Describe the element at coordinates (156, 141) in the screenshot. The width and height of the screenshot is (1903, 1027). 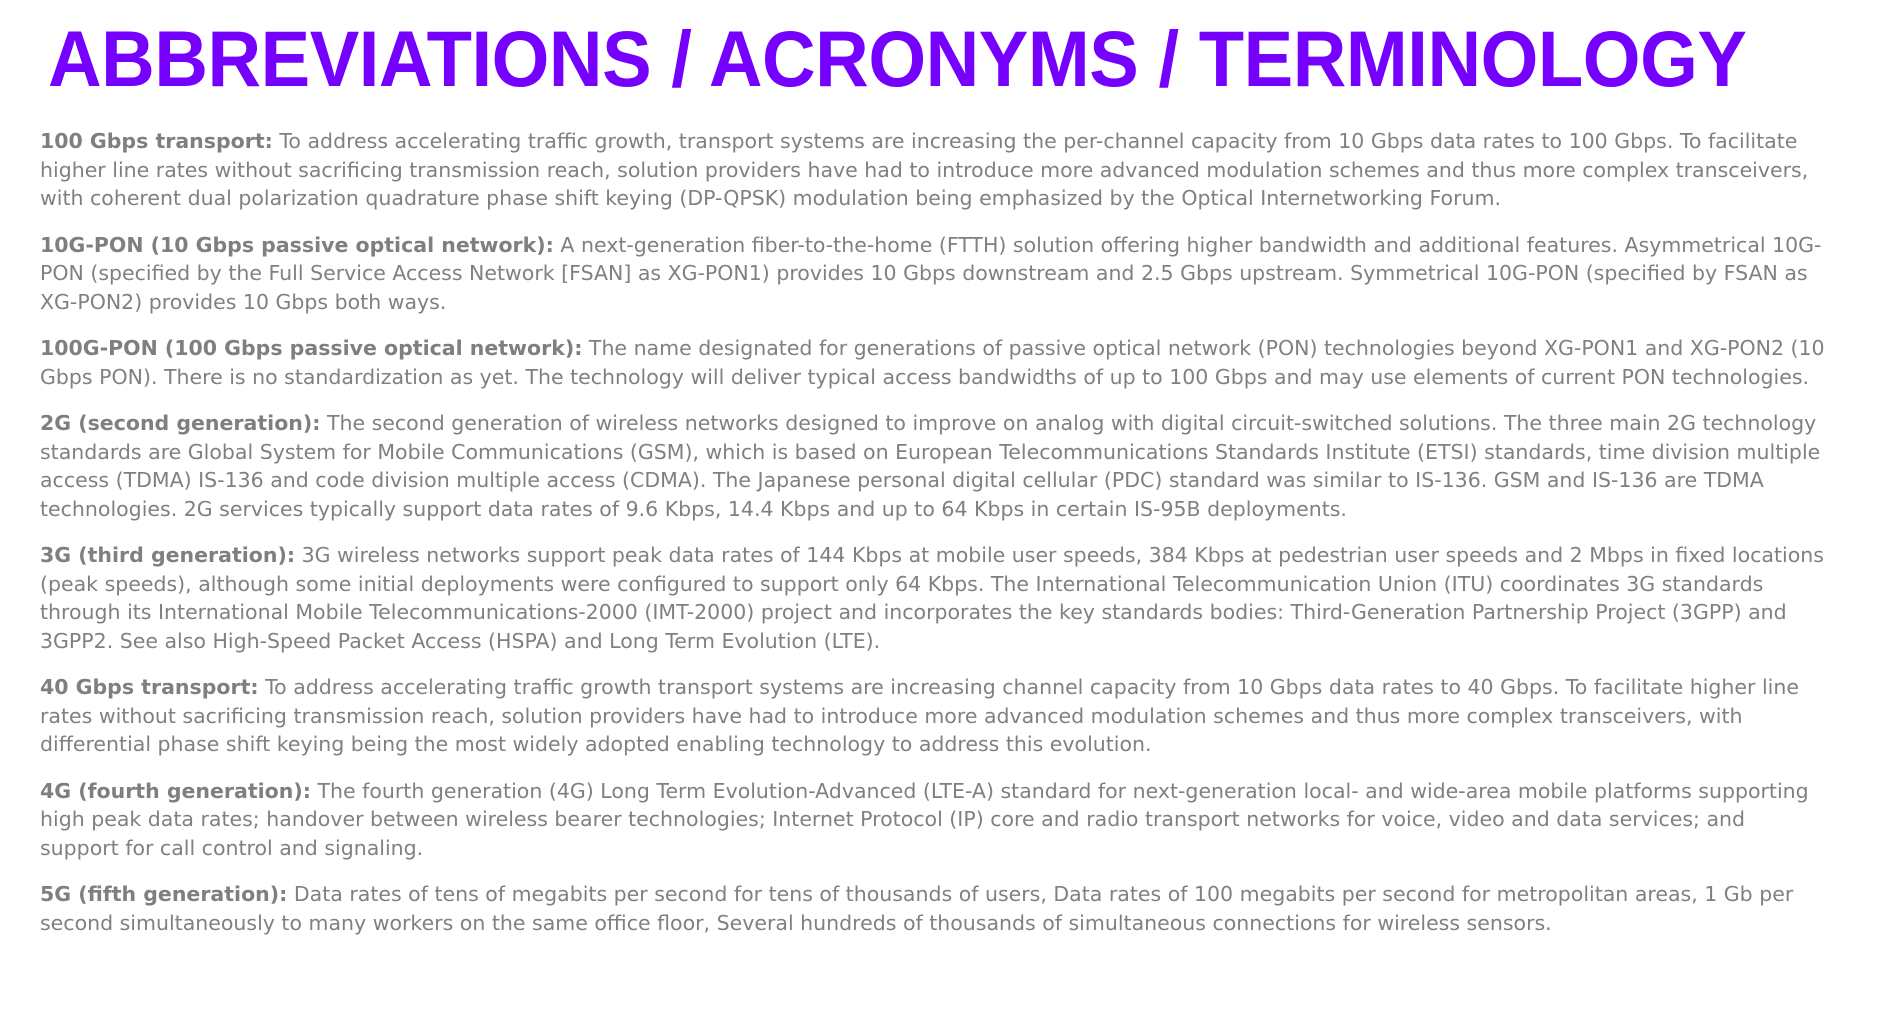
I see `term-name: 100 Gbps transport:` at that location.